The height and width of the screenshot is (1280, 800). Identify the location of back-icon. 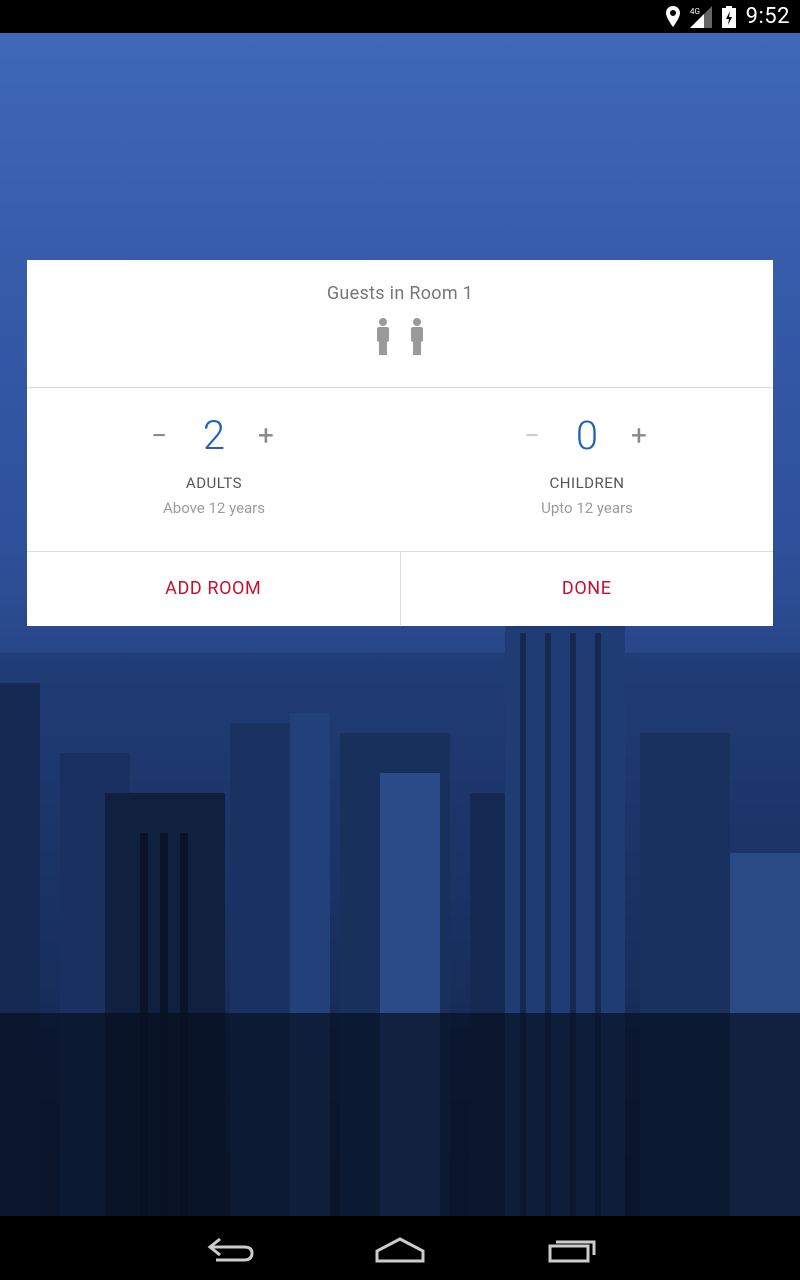
(230, 1249).